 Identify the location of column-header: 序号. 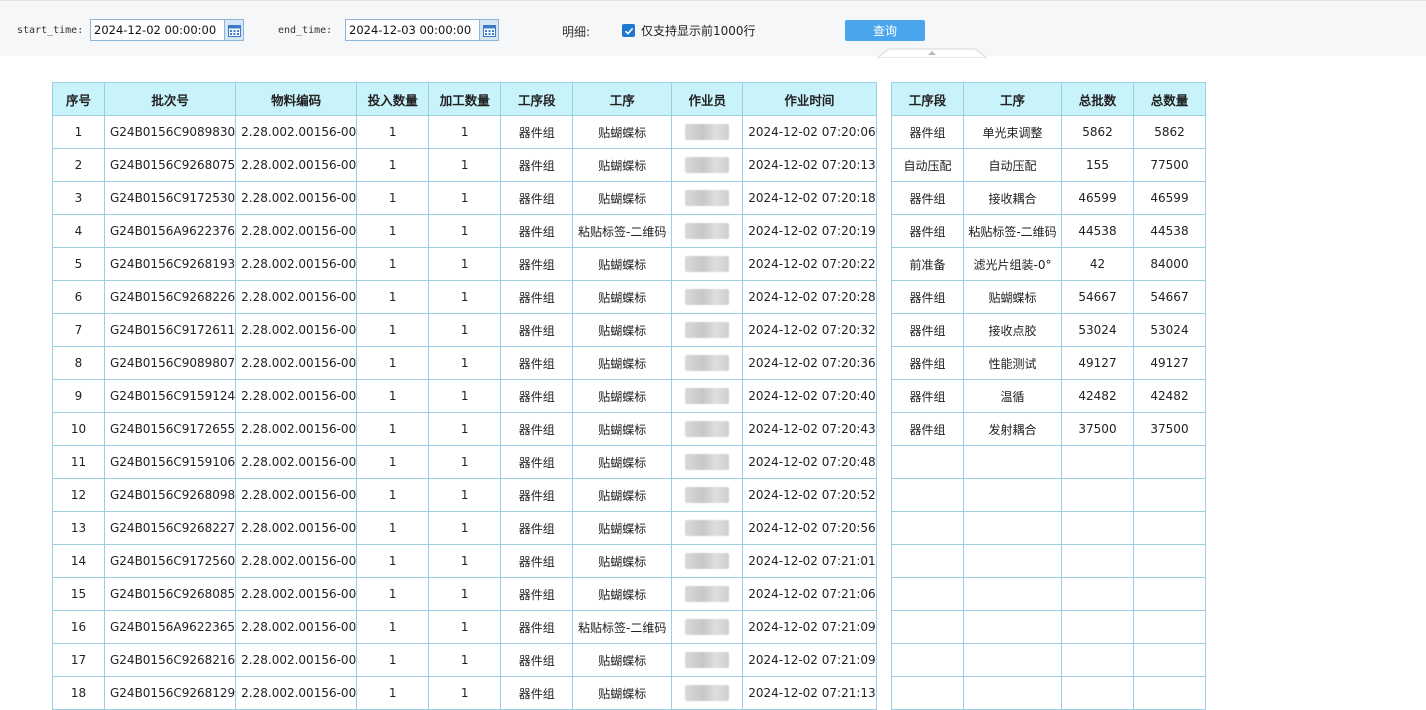
(78, 99).